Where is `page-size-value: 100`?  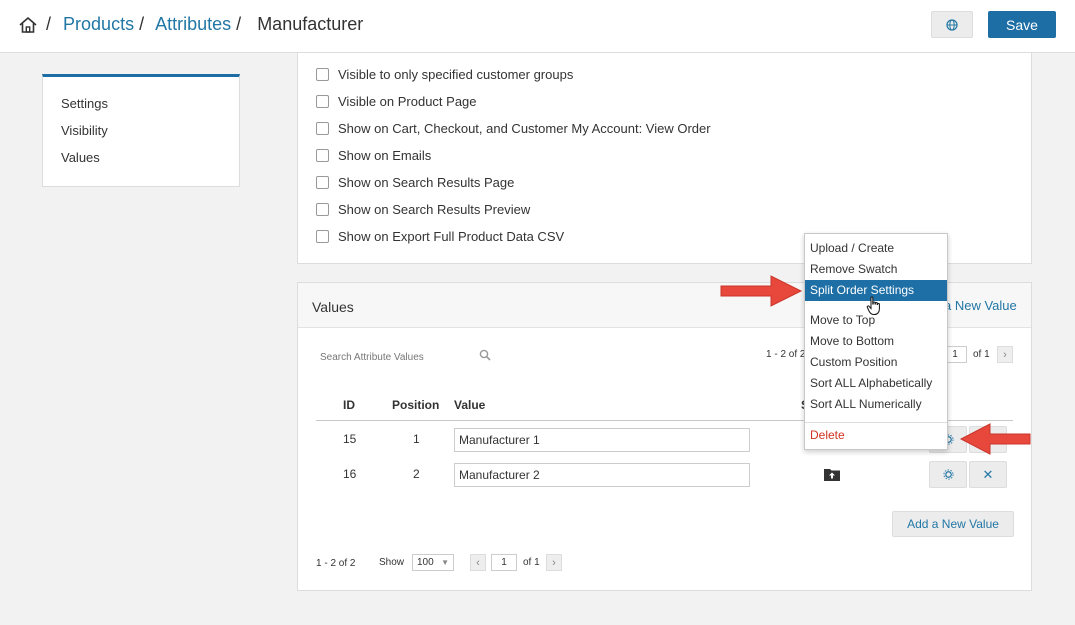 page-size-value: 100 is located at coordinates (425, 562).